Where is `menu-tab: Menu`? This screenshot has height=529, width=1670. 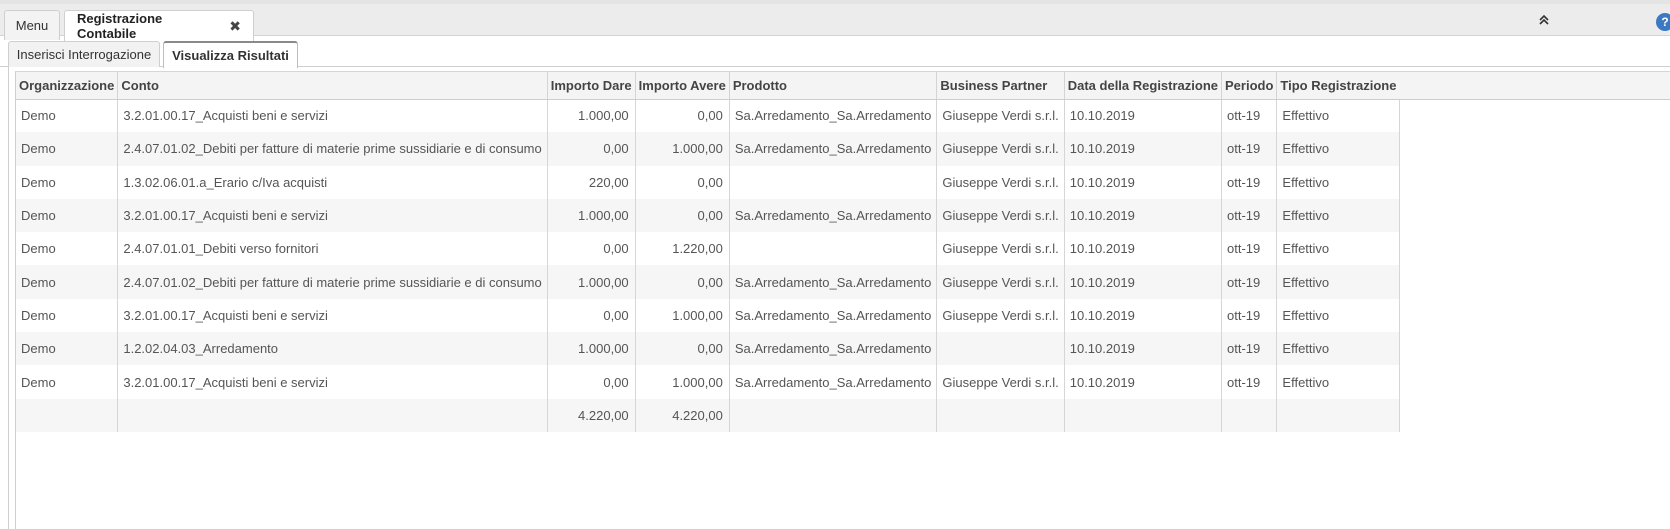
menu-tab: Menu is located at coordinates (32, 25).